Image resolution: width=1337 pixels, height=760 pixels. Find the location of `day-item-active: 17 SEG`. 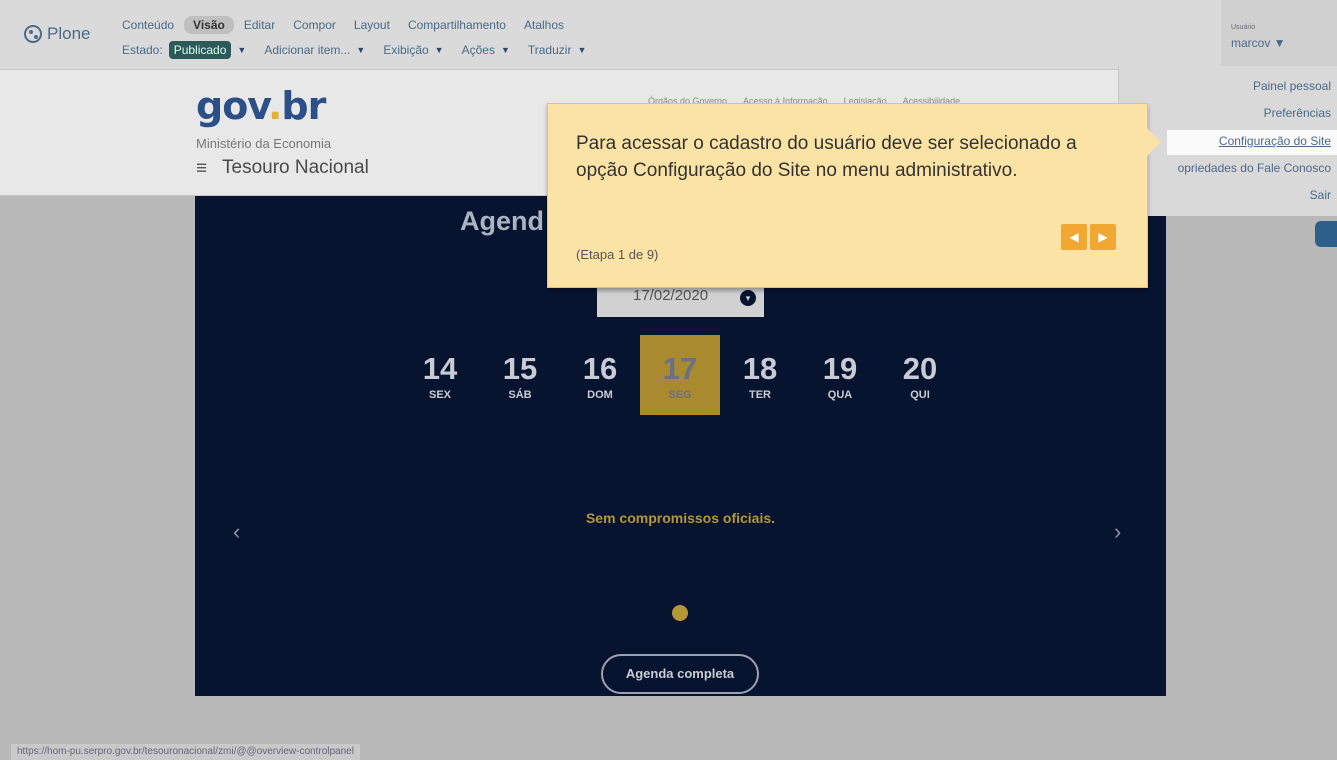

day-item-active: 17 SEG is located at coordinates (680, 375).